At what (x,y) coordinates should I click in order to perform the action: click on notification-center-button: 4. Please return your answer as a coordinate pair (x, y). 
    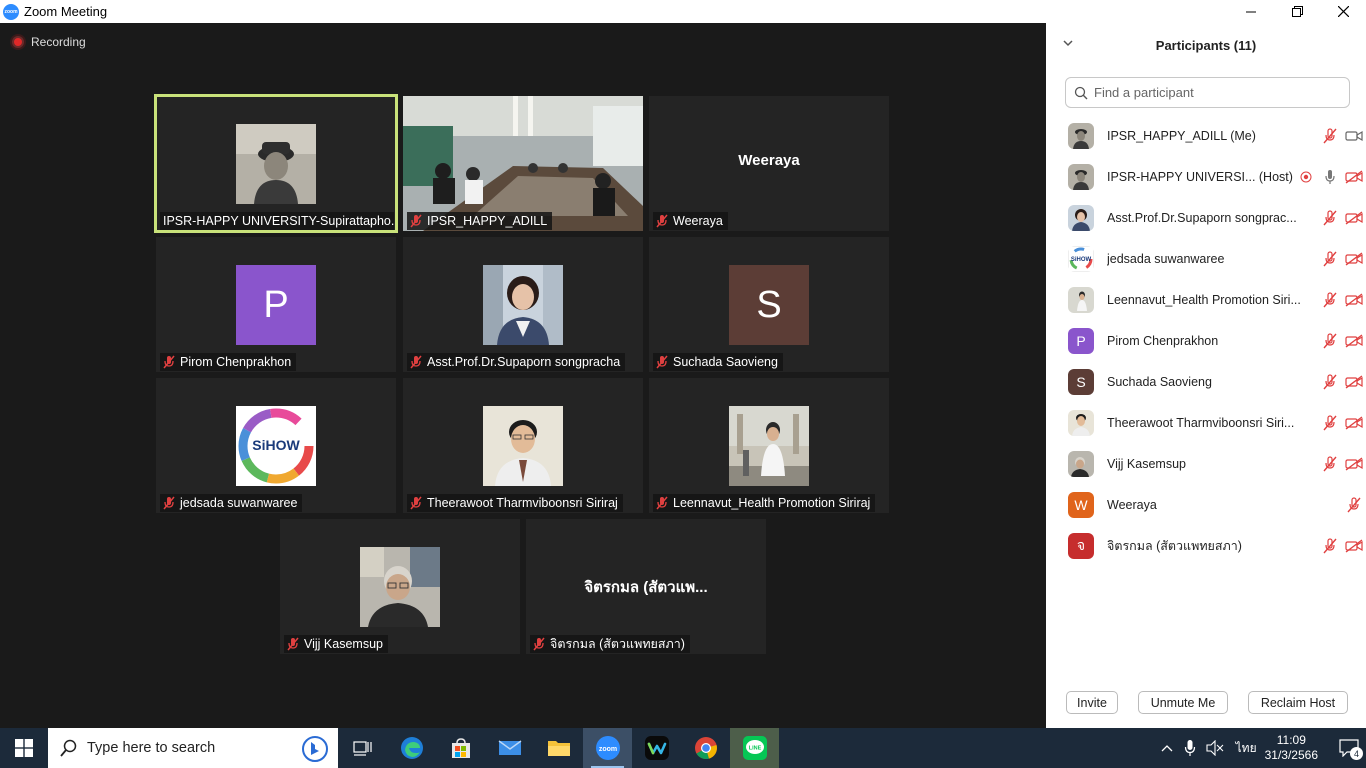
    Looking at the image, I should click on (1349, 748).